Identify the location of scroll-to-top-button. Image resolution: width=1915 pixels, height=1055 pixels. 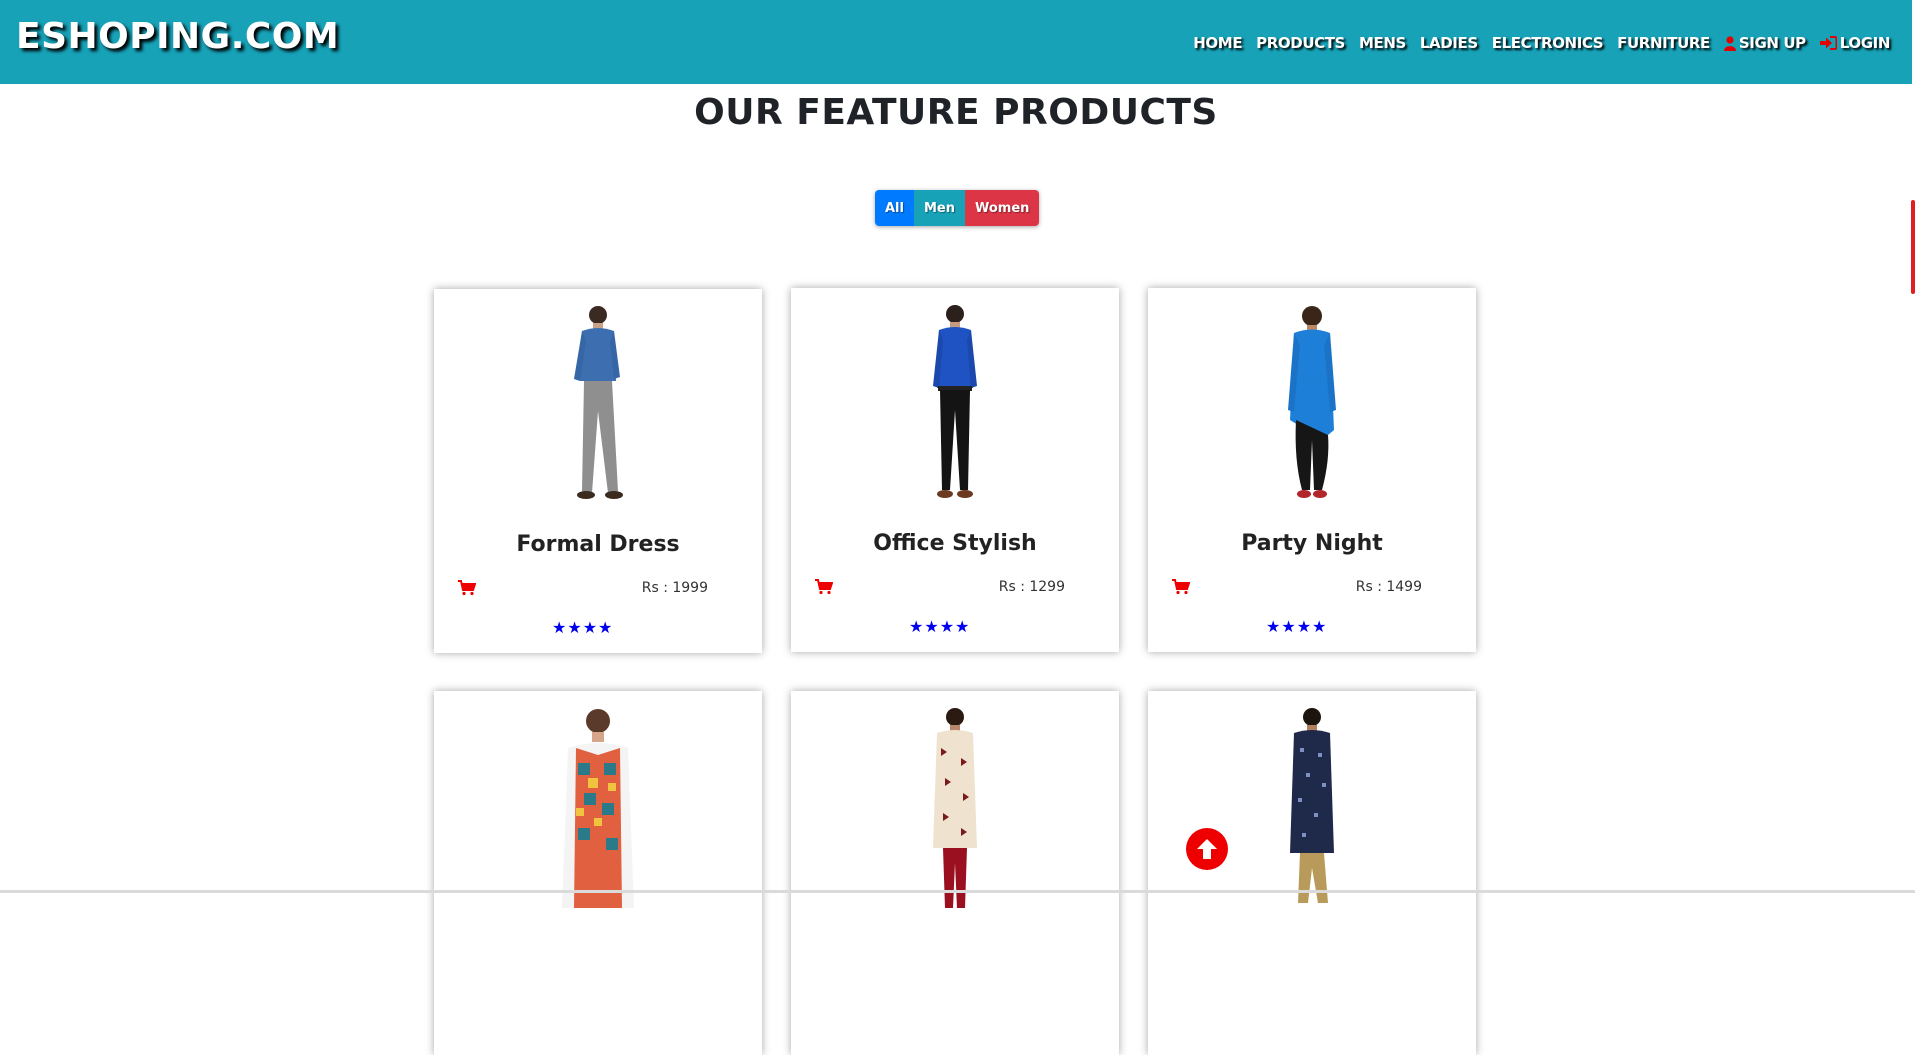
(1207, 849).